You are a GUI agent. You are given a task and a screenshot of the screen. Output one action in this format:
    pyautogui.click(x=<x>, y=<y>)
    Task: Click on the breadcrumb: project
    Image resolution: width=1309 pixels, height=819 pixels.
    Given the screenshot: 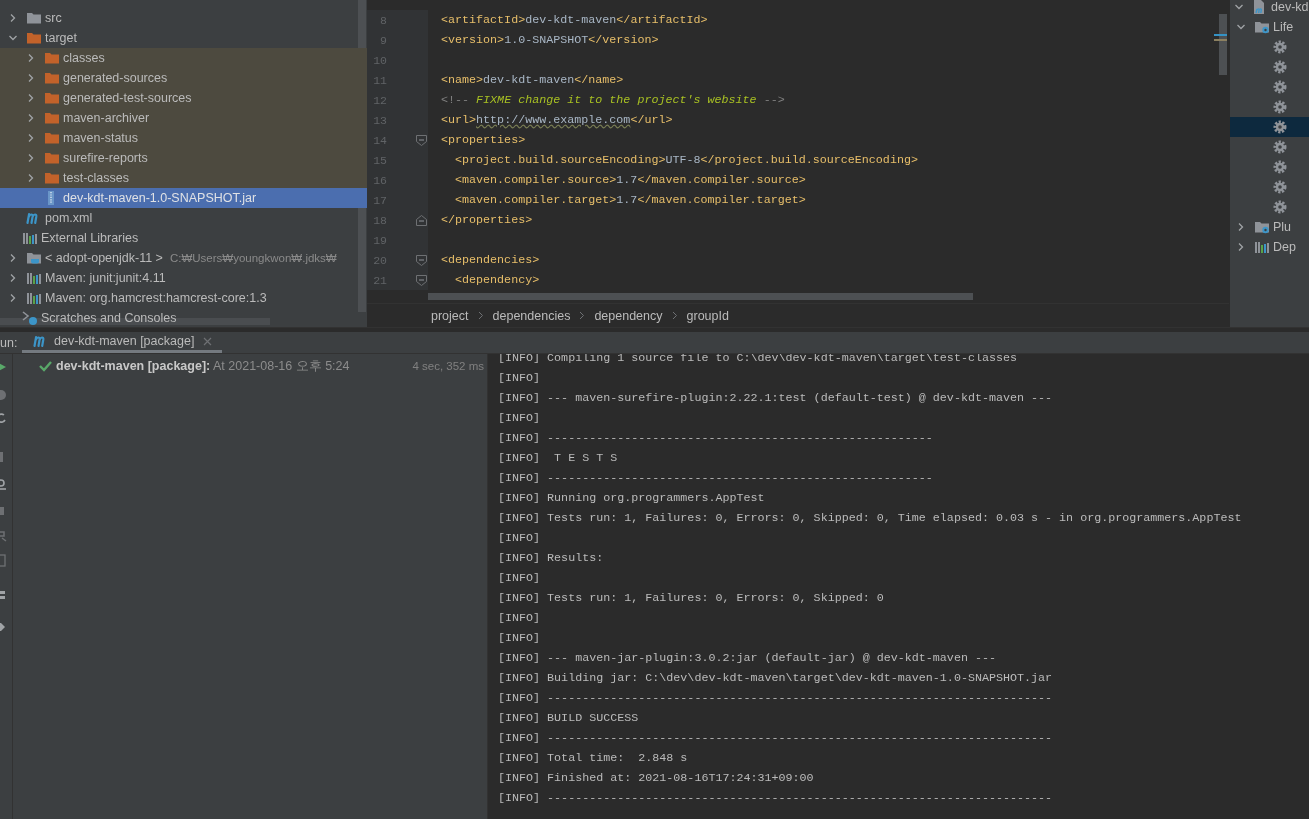 What is the action you would take?
    pyautogui.click(x=450, y=315)
    